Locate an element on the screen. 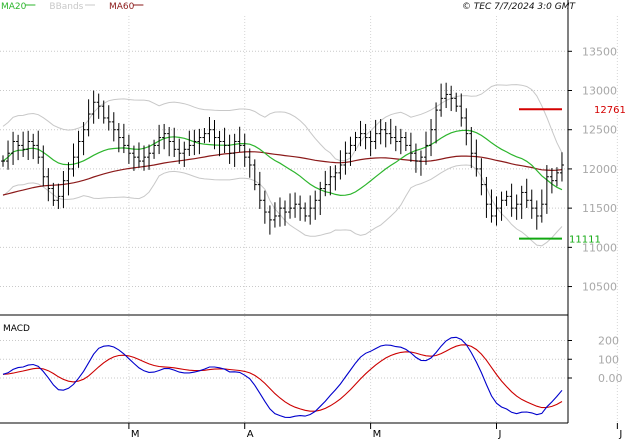 This screenshot has width=627, height=440. legend-entry-ma20: MA20 is located at coordinates (14, 7).